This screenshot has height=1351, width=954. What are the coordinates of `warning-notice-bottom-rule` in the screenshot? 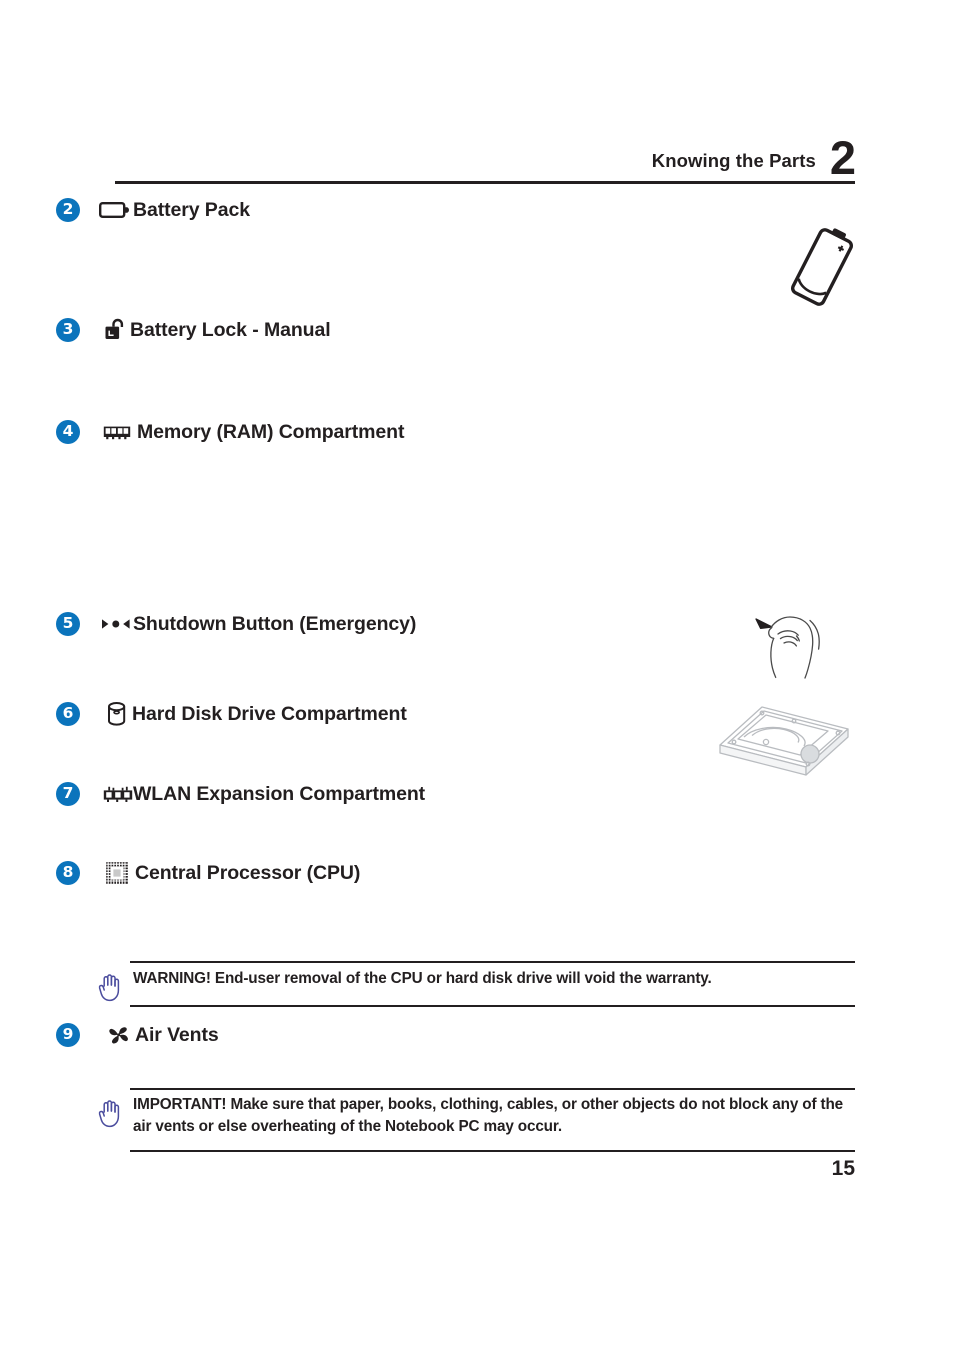 It's located at (492, 1006).